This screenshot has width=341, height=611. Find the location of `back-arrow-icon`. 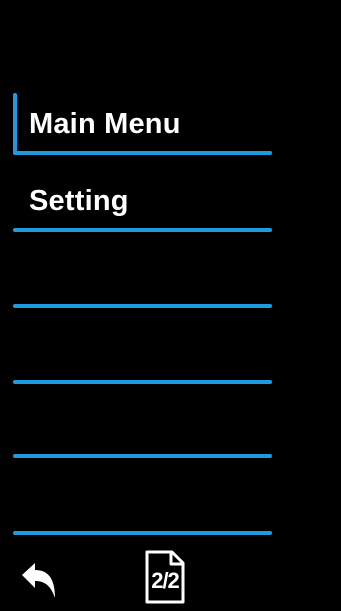

back-arrow-icon is located at coordinates (39, 580).